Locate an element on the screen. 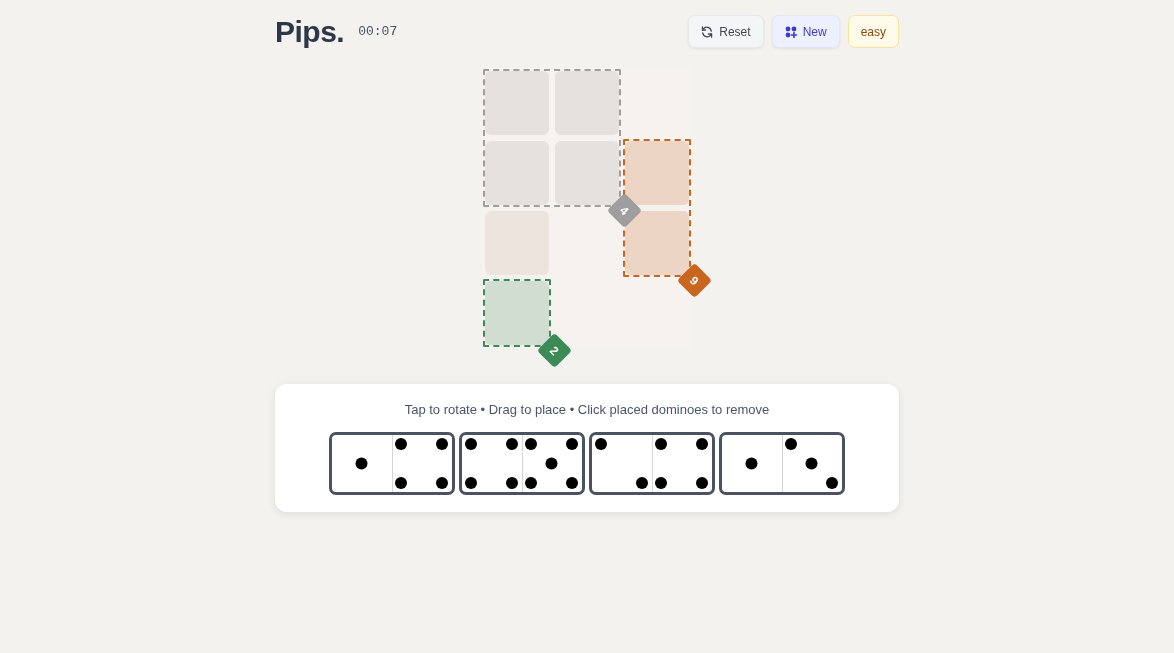  app-title: Pips. is located at coordinates (310, 32).